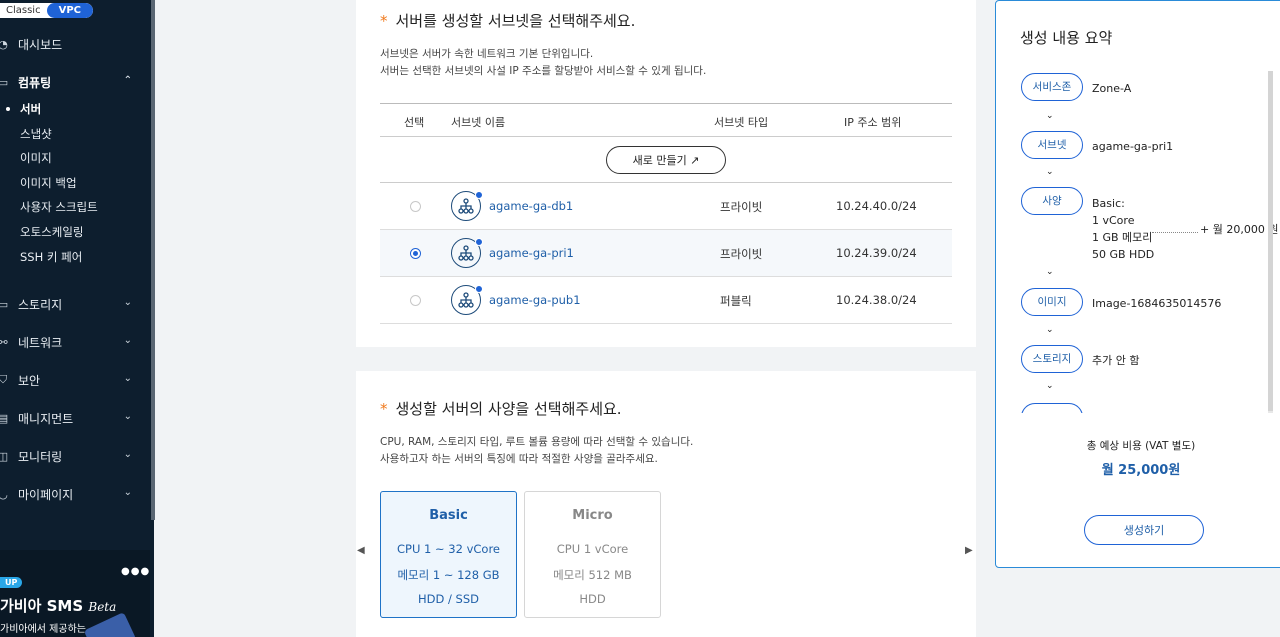 The height and width of the screenshot is (637, 1280). I want to click on sidebar-subitem-server: 서버, so click(23, 109).